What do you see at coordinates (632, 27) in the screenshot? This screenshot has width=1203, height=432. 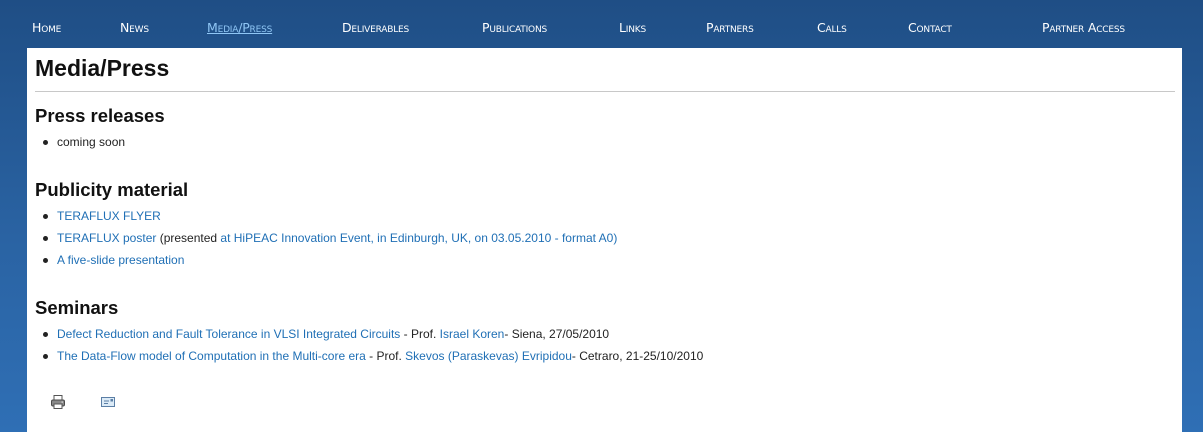 I see `nav-item-links: Links` at bounding box center [632, 27].